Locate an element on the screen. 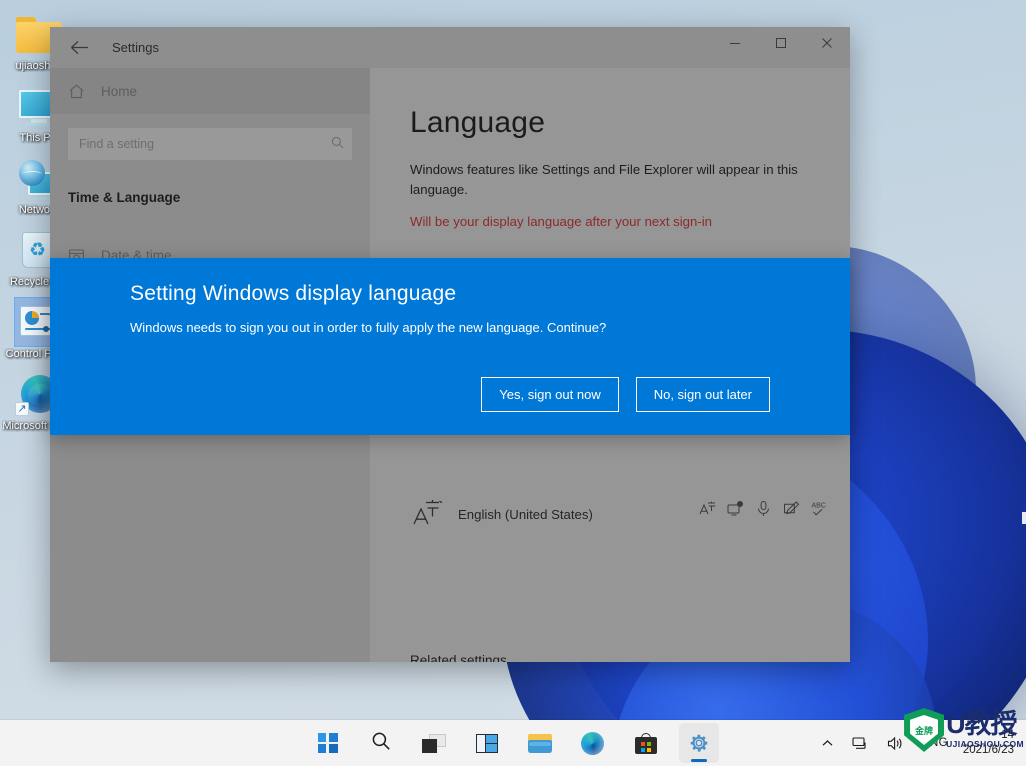  microsoft-store-button is located at coordinates (646, 743).